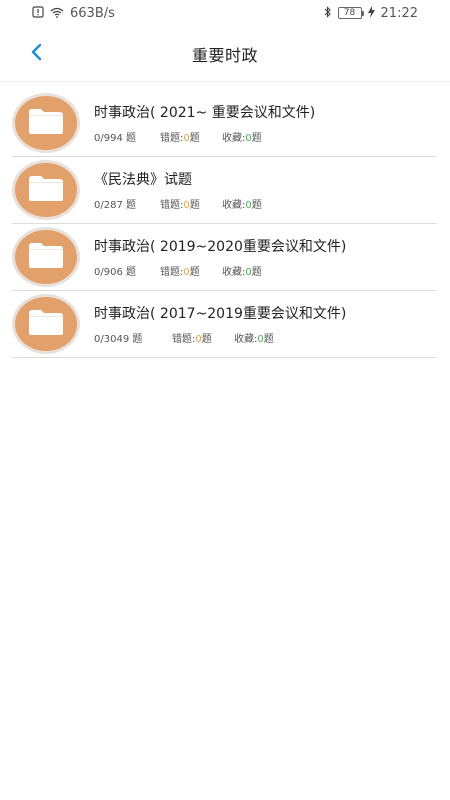 The height and width of the screenshot is (800, 450). Describe the element at coordinates (115, 138) in the screenshot. I see `progress-count: 0/994 题` at that location.